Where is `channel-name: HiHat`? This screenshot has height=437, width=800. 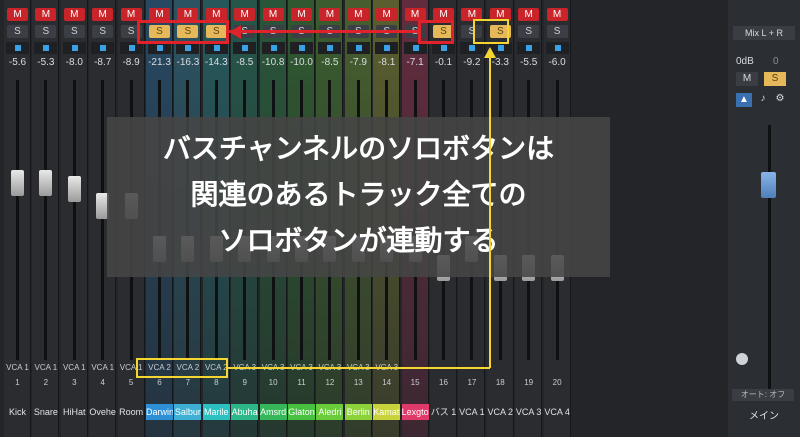
channel-name: HiHat is located at coordinates (74, 412).